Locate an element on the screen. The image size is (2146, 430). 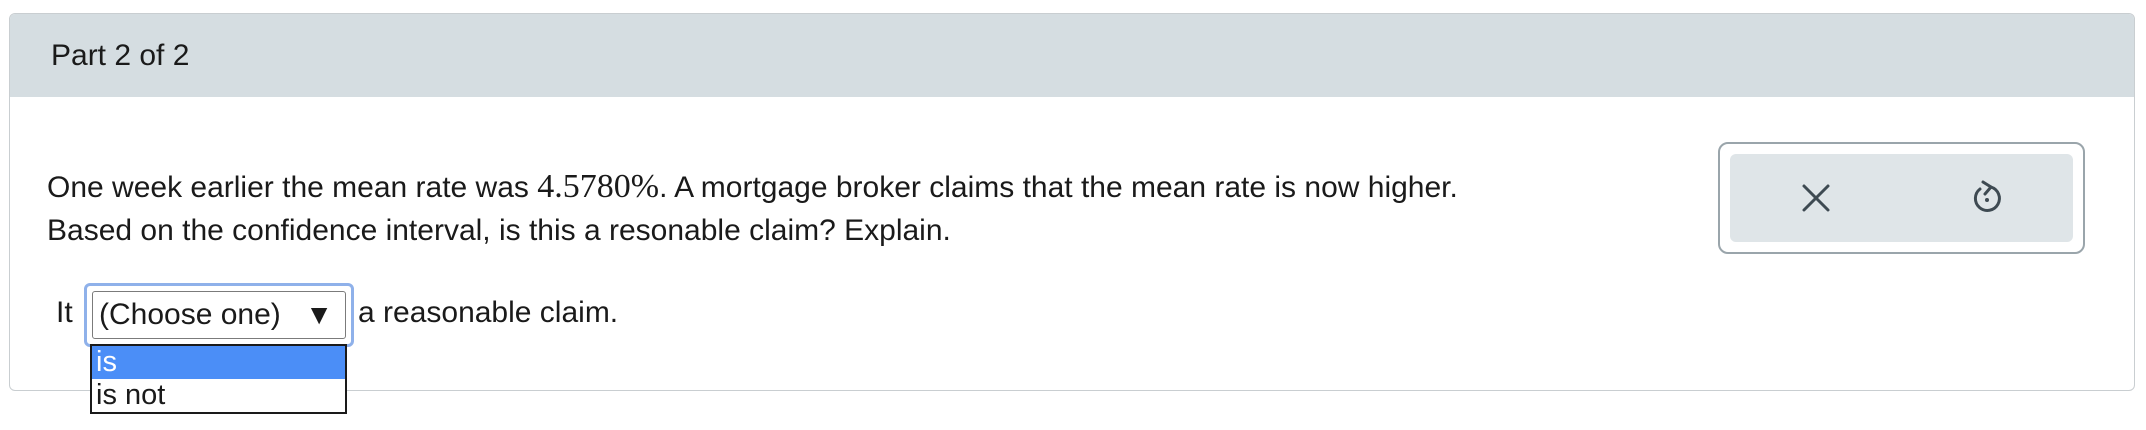
part-title: Part 2 of 2 is located at coordinates (120, 55).